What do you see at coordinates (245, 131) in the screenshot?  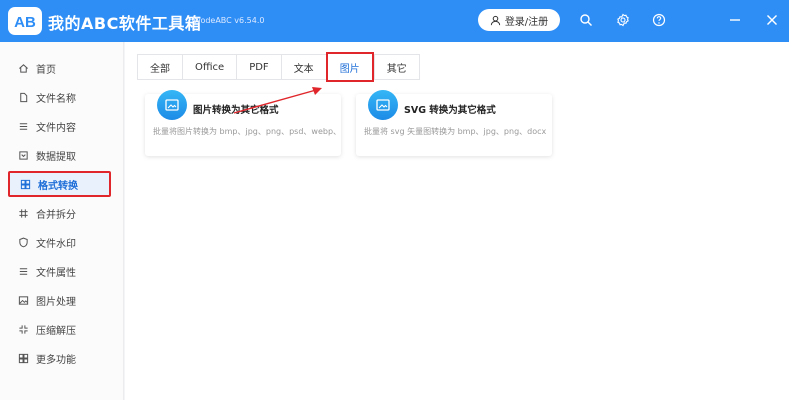 I see `card-description: 批量将图片转换为 bmp、jpg、png、psd、webp、` at bounding box center [245, 131].